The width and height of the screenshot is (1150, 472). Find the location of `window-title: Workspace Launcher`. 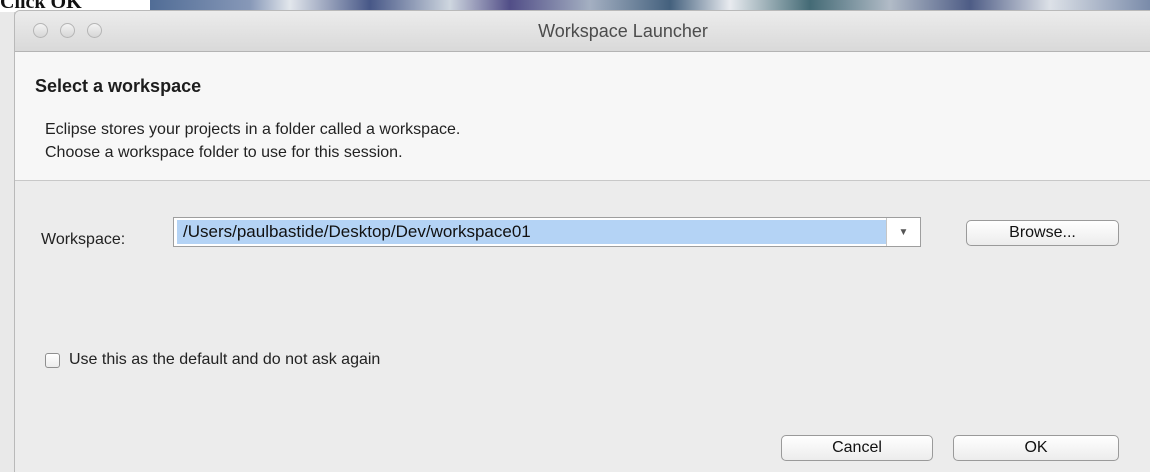

window-title: Workspace Launcher is located at coordinates (623, 31).